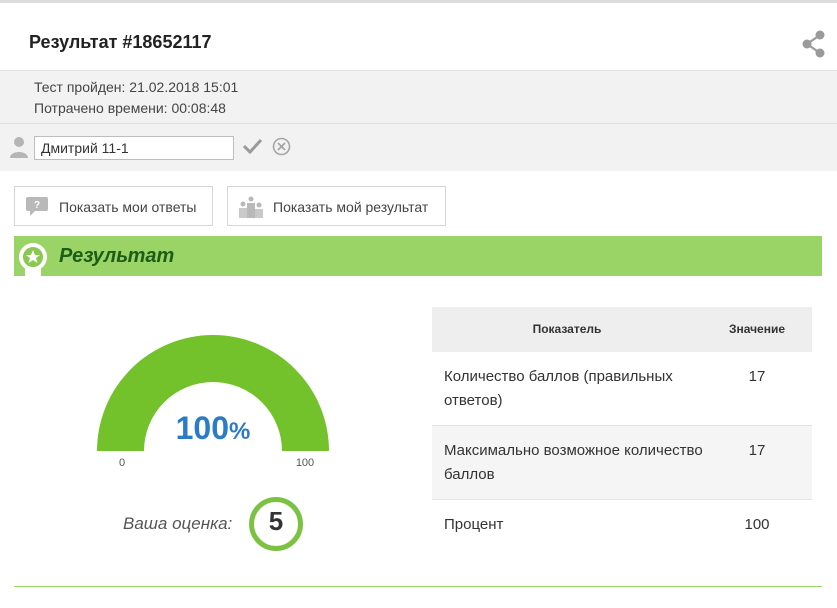 The width and height of the screenshot is (837, 608). Describe the element at coordinates (418, 262) in the screenshot. I see `result-banner: Результат` at that location.